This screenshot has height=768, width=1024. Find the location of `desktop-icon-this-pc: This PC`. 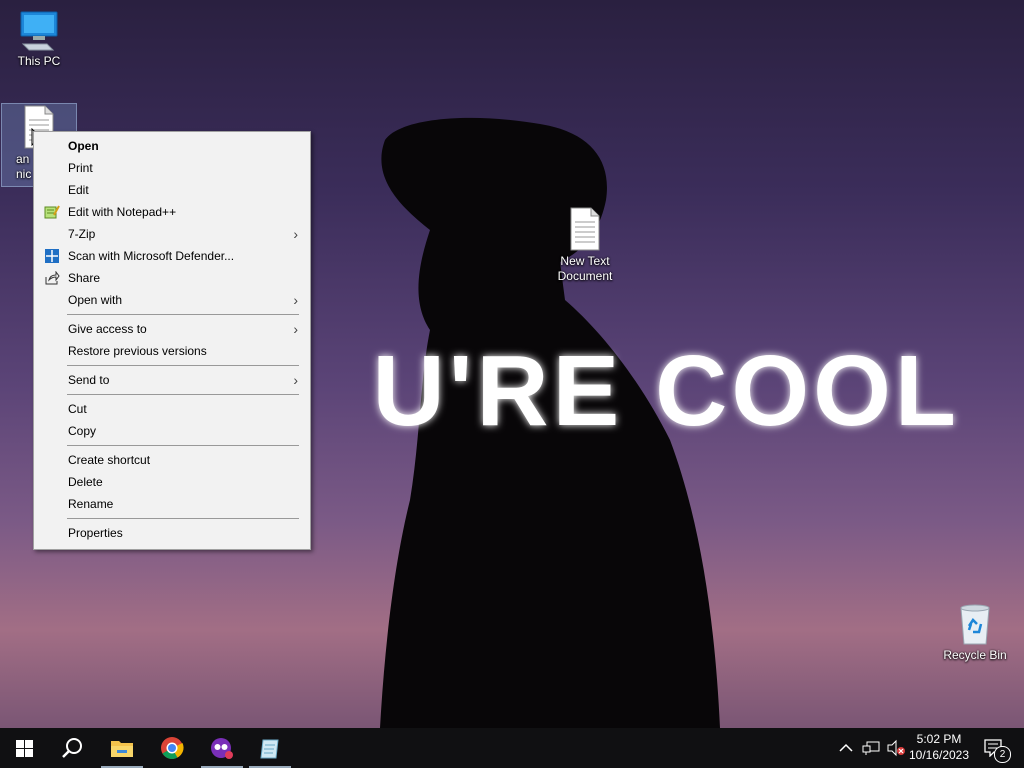

desktop-icon-this-pc: This PC is located at coordinates (39, 38).